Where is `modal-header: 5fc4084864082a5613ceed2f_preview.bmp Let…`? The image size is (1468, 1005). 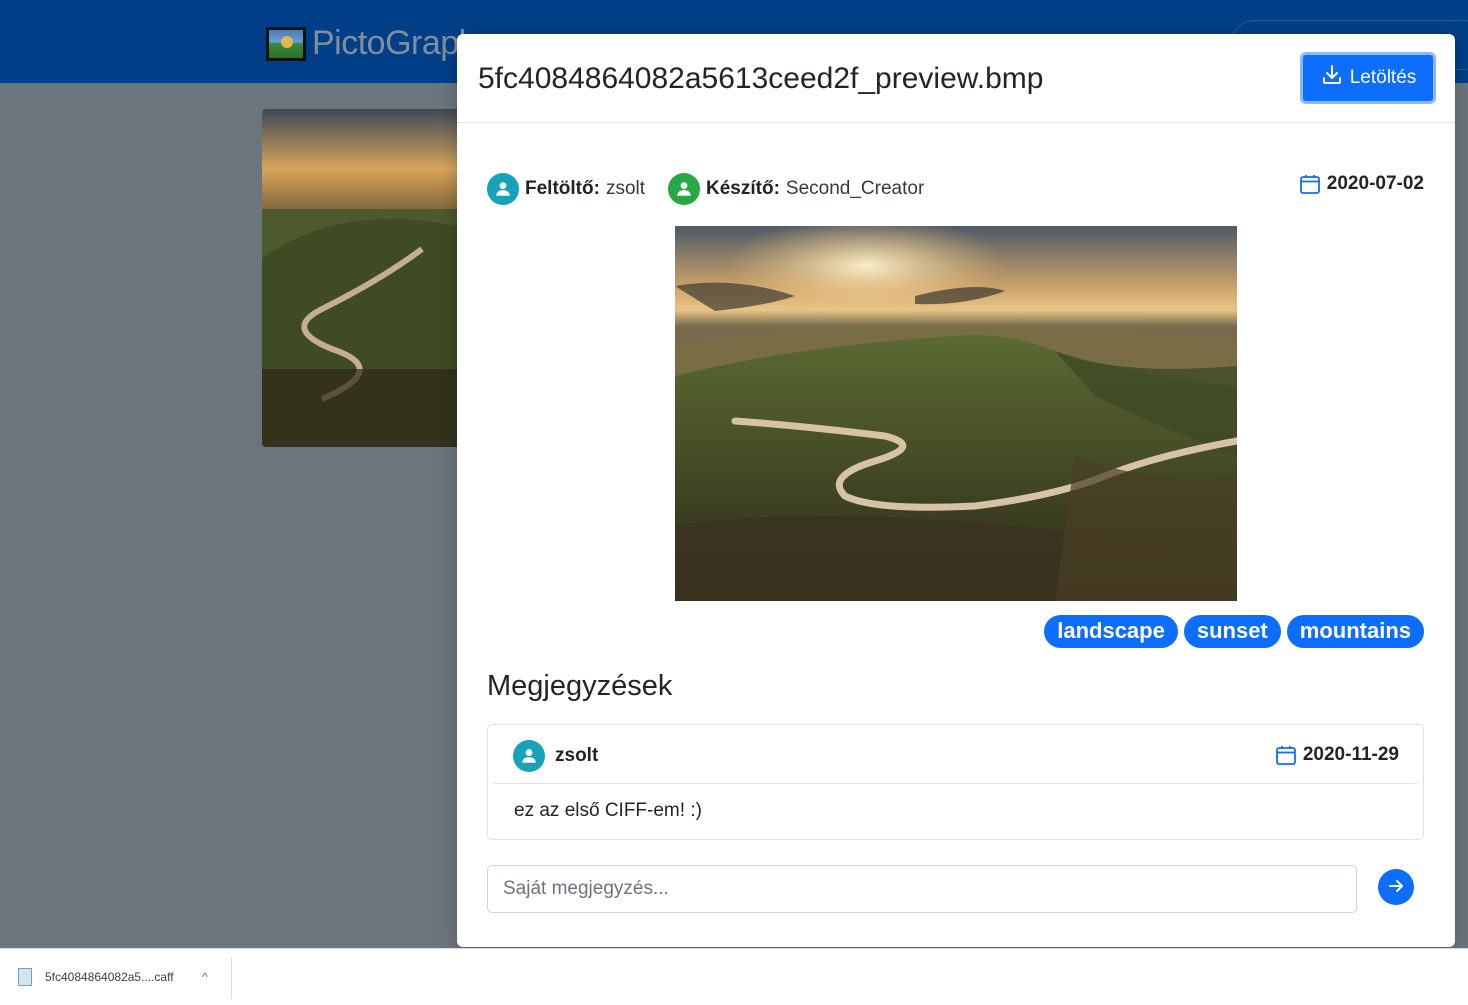 modal-header: 5fc4084864082a5613ceed2f_preview.bmp Let… is located at coordinates (956, 78).